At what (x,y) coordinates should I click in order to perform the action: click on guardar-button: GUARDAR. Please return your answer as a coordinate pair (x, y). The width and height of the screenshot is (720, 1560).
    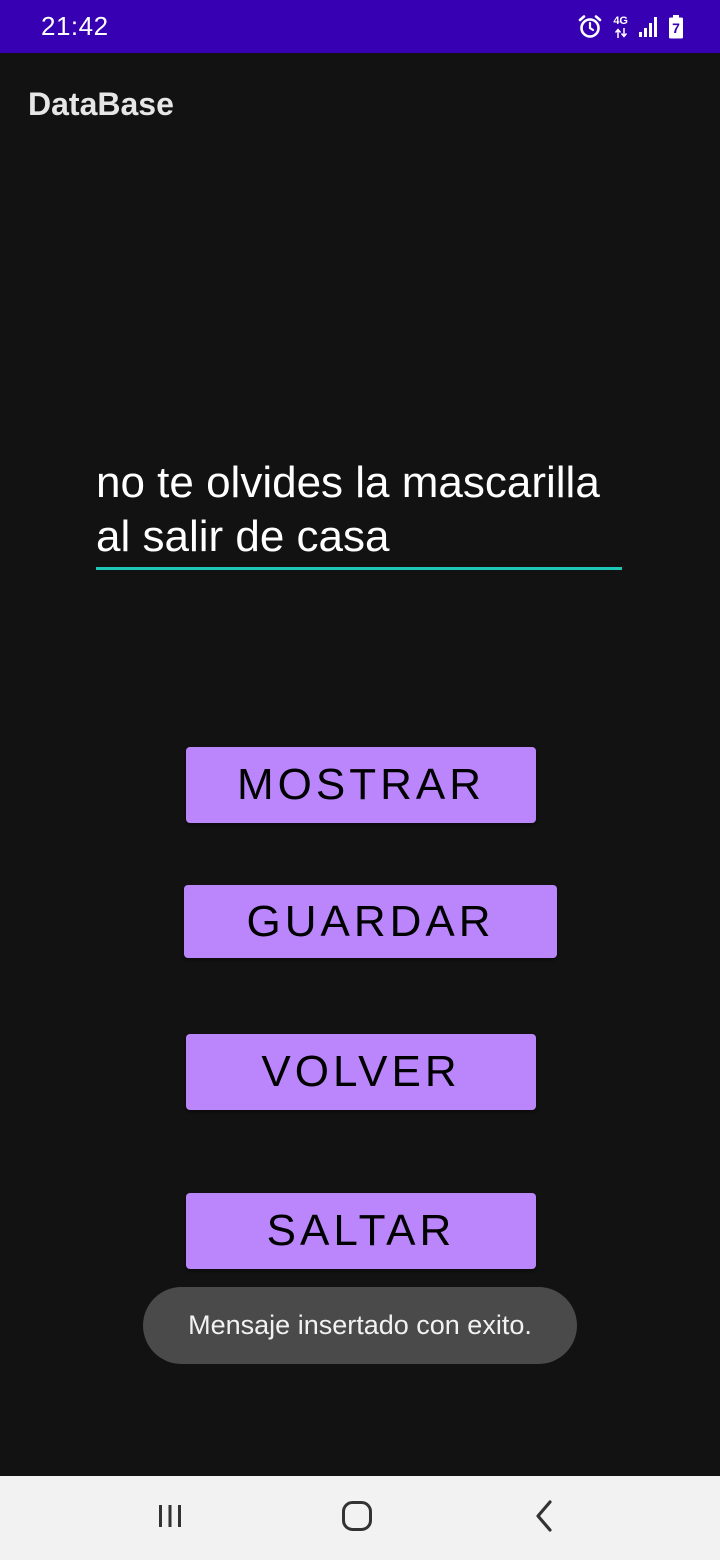
    Looking at the image, I should click on (370, 921).